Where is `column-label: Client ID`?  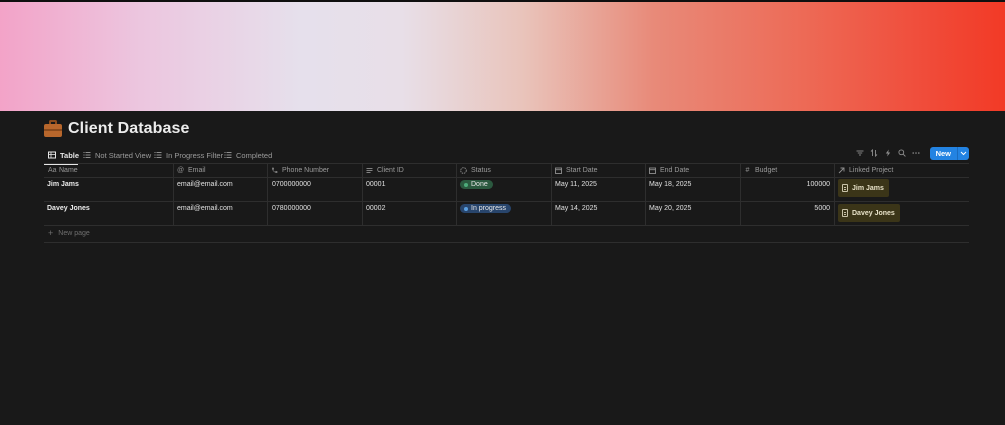
column-label: Client ID is located at coordinates (390, 170).